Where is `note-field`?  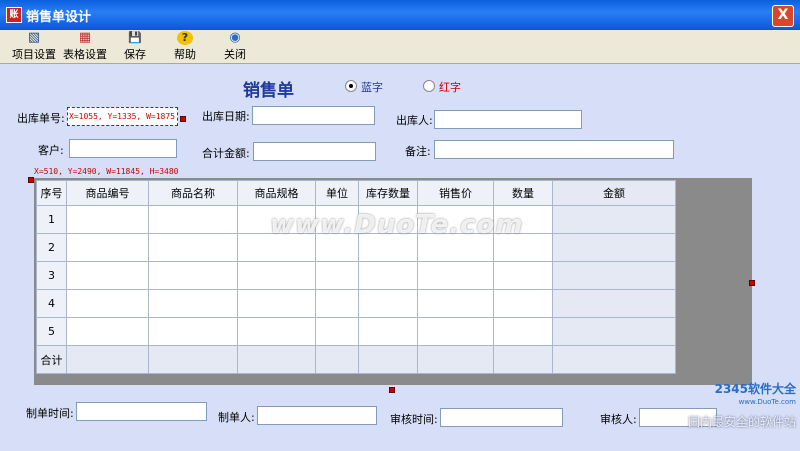 note-field is located at coordinates (554, 149).